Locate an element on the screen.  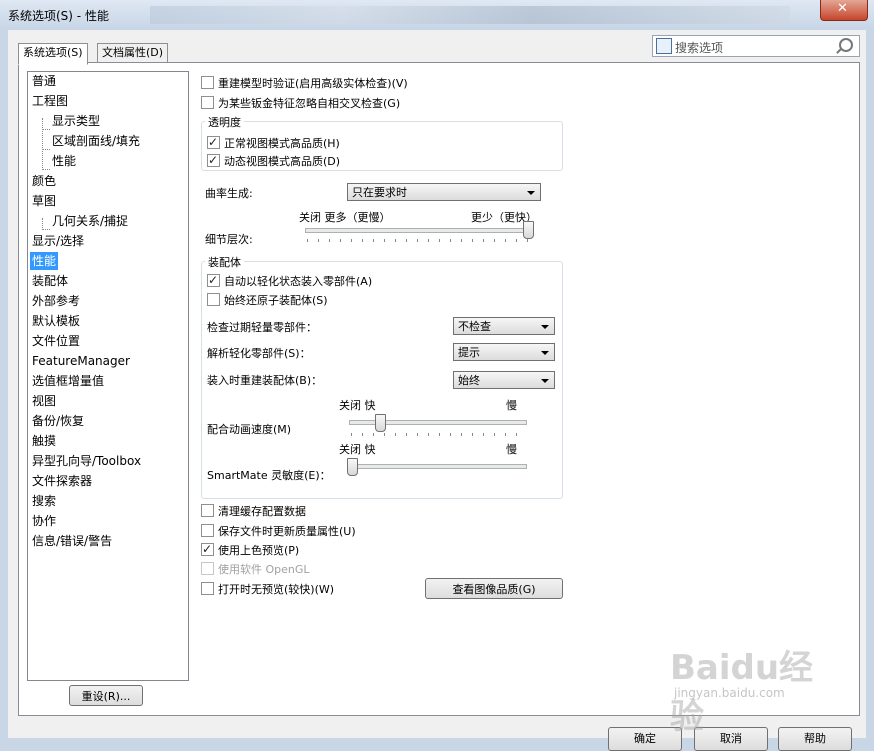
close-icon: ✕ is located at coordinates (842, 8).